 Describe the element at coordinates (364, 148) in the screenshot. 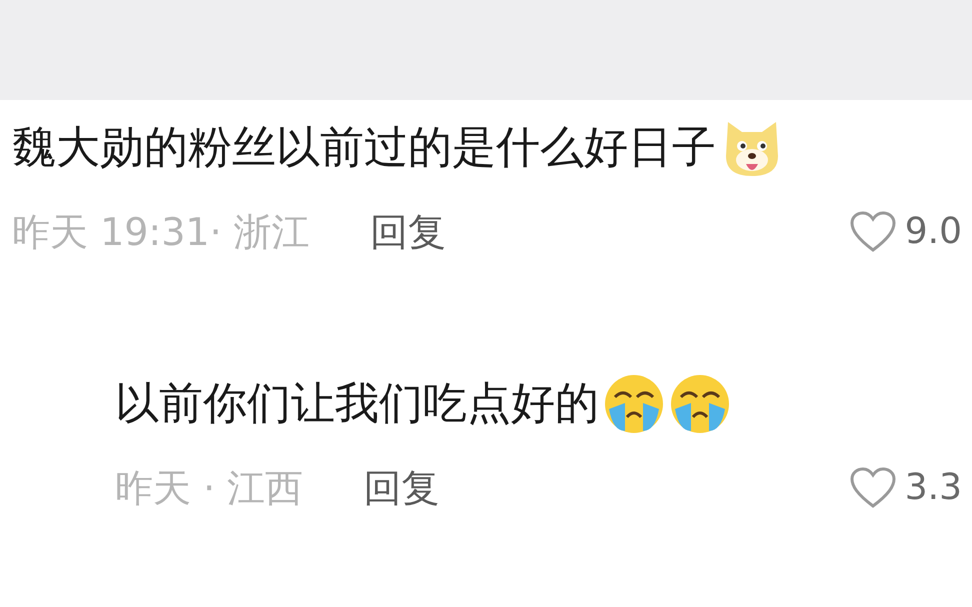

I see `comment-text: 魏大勋的粉丝以前过的是什么好日子` at that location.